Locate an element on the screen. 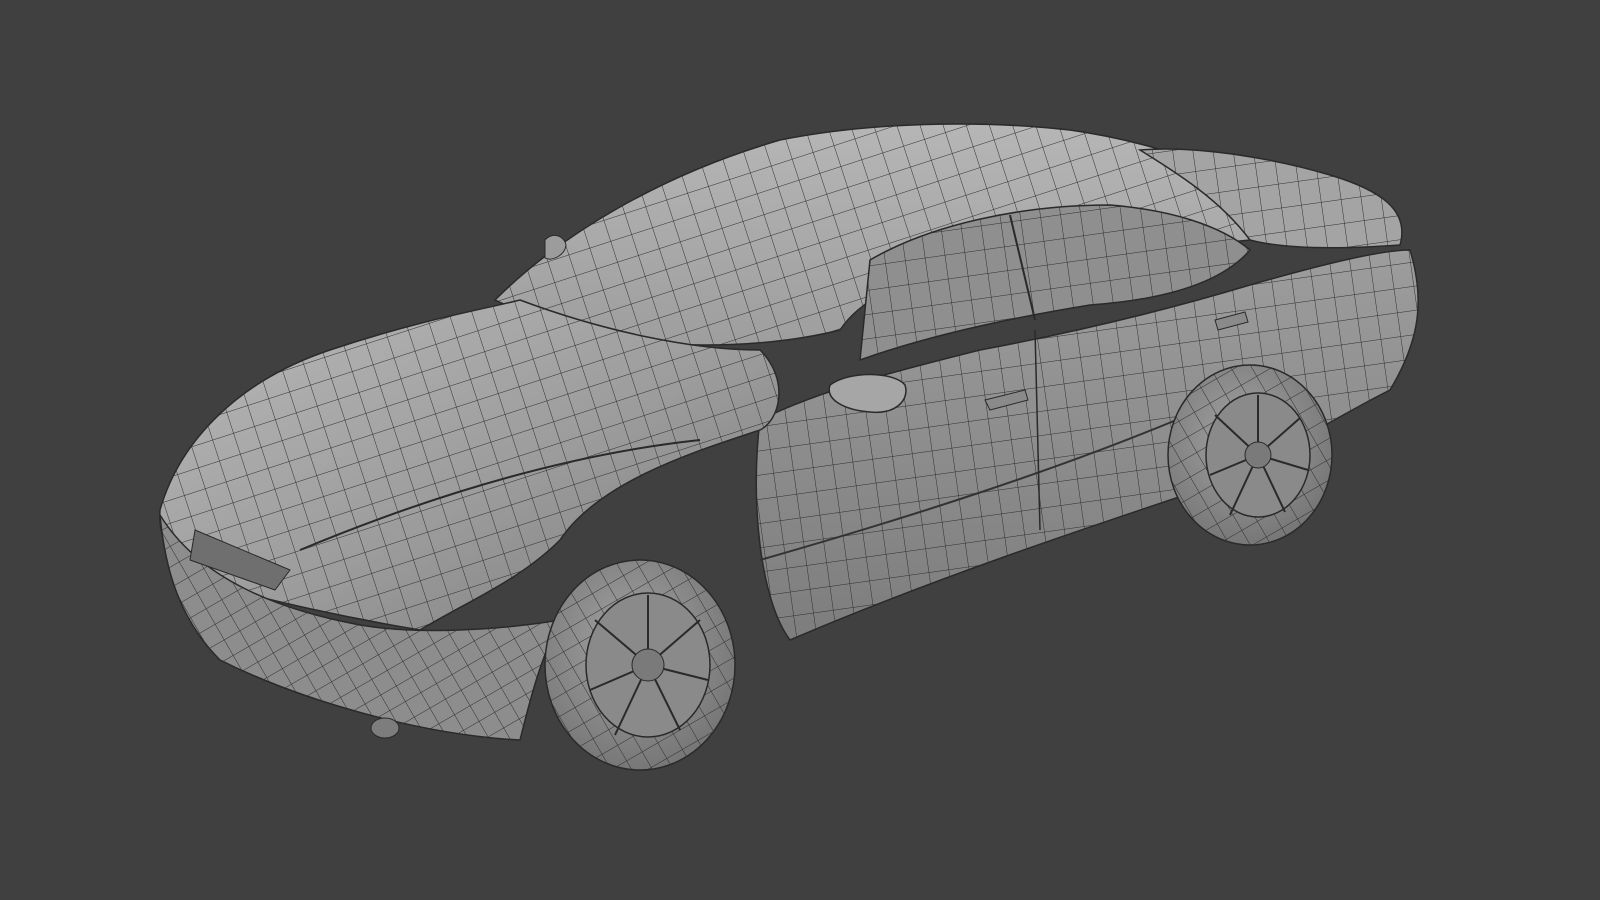 The image size is (1600, 900). rear-wheel is located at coordinates (1250, 455).